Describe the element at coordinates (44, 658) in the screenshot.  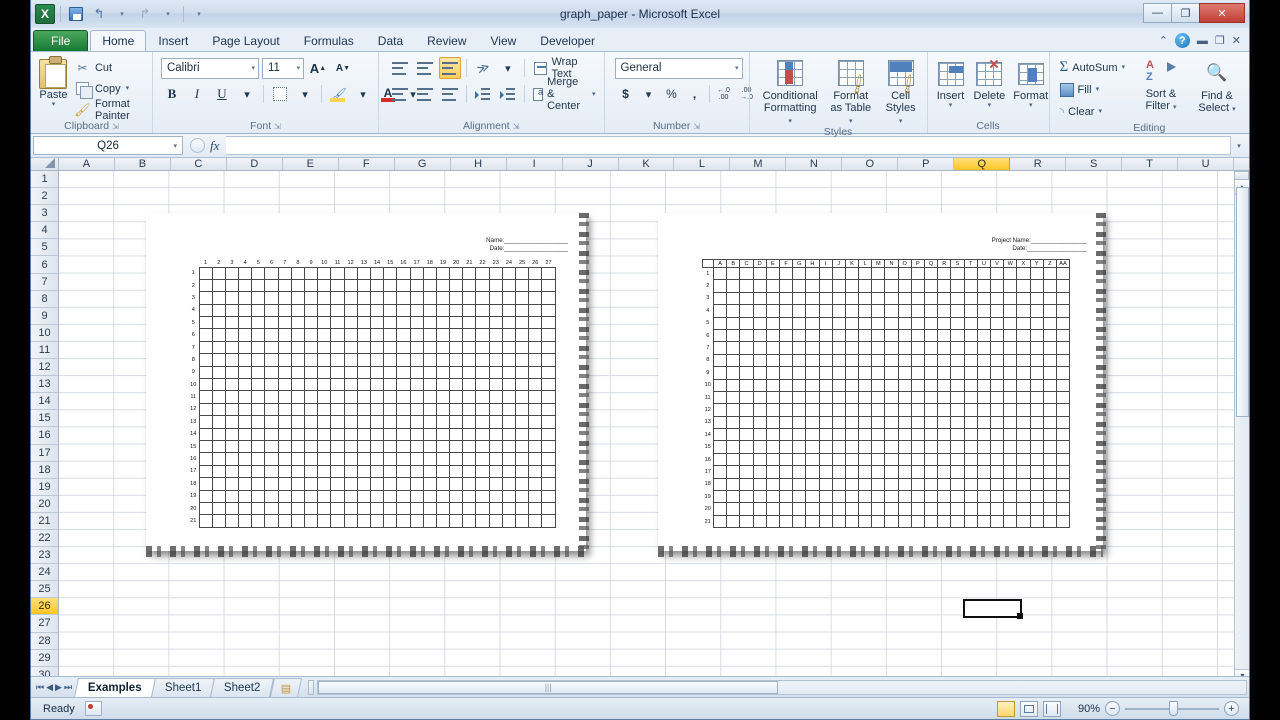
I see `row-header-29: 29` at that location.